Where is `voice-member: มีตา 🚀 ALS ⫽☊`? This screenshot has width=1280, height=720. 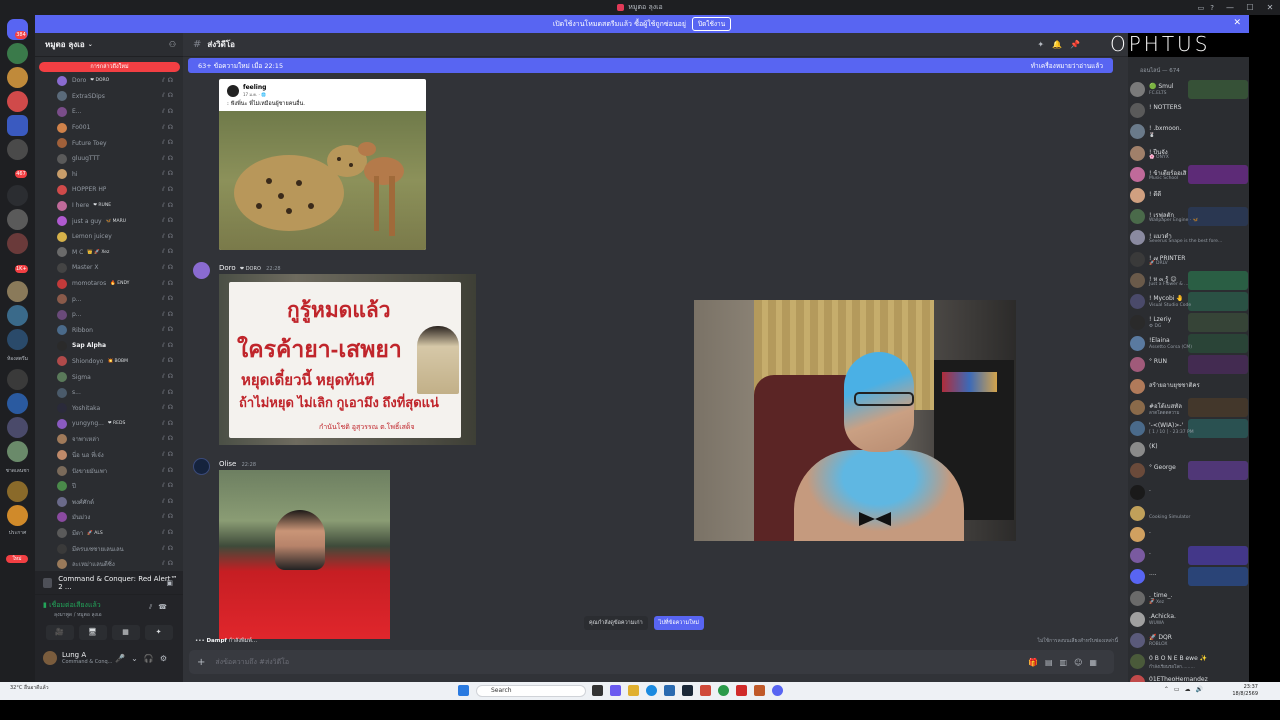
voice-member: มีตา 🚀 ALS ⫽☊ is located at coordinates (109, 533).